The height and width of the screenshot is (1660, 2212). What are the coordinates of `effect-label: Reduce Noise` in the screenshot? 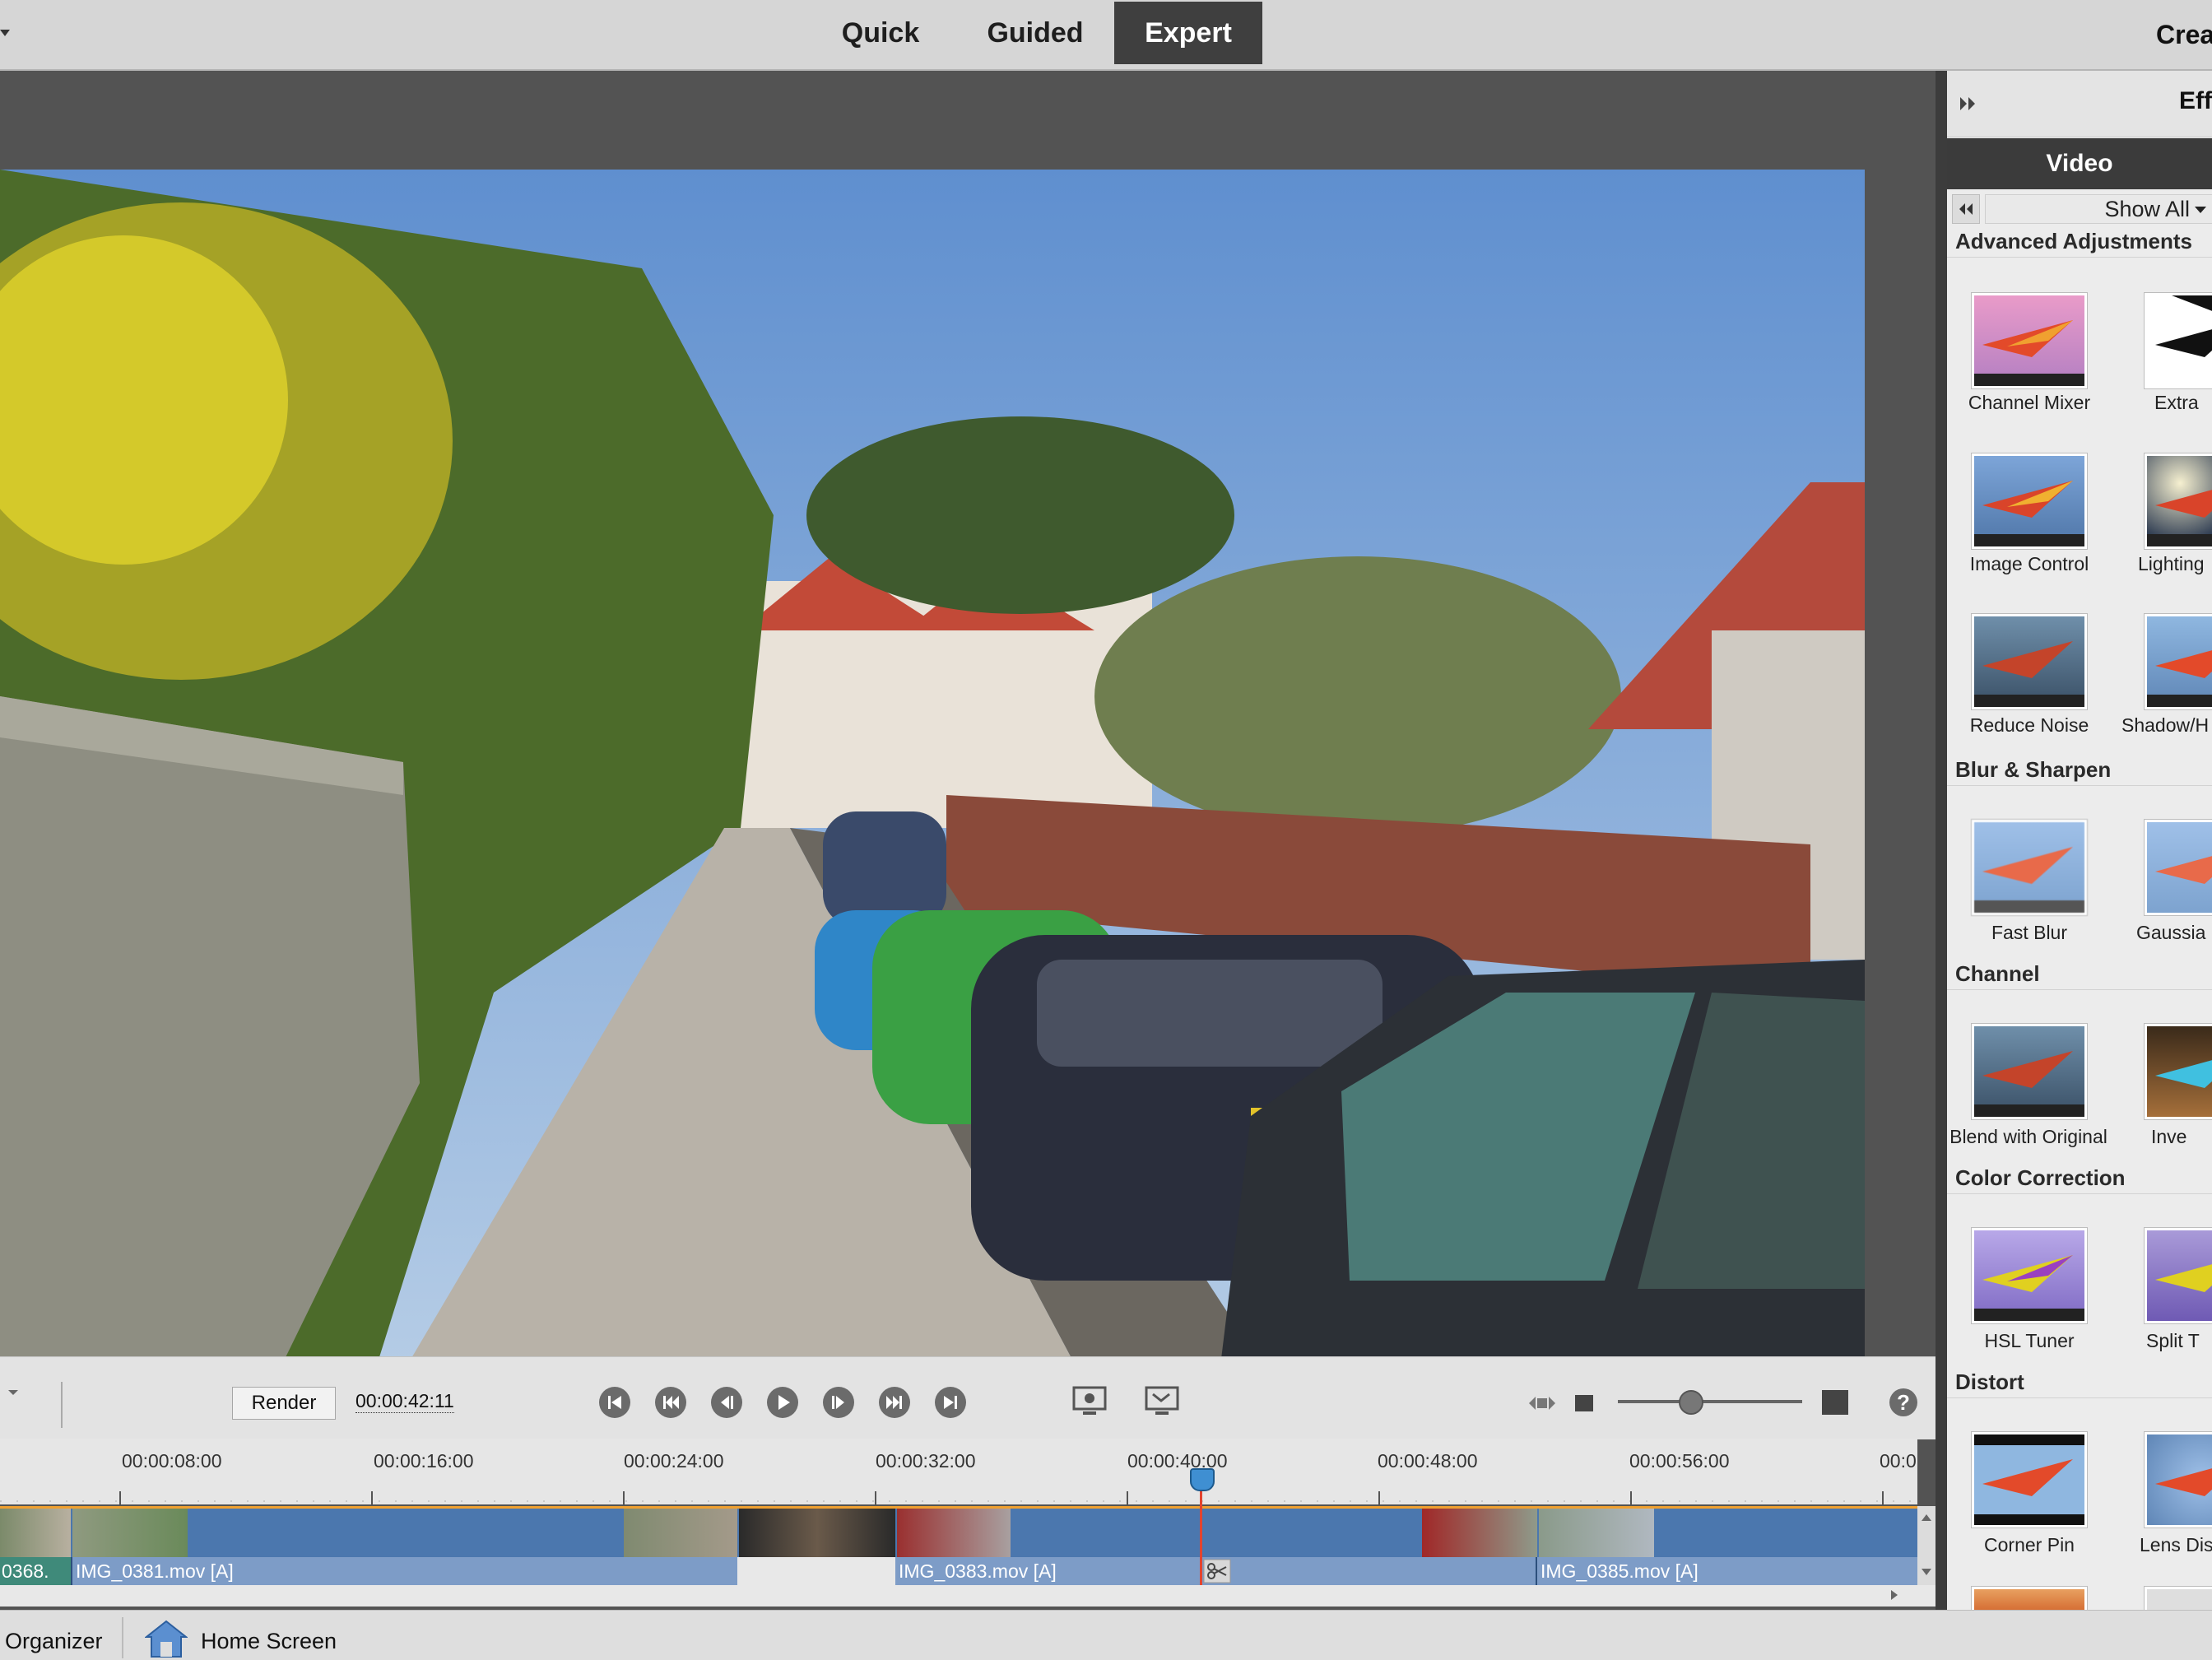 It's located at (2029, 725).